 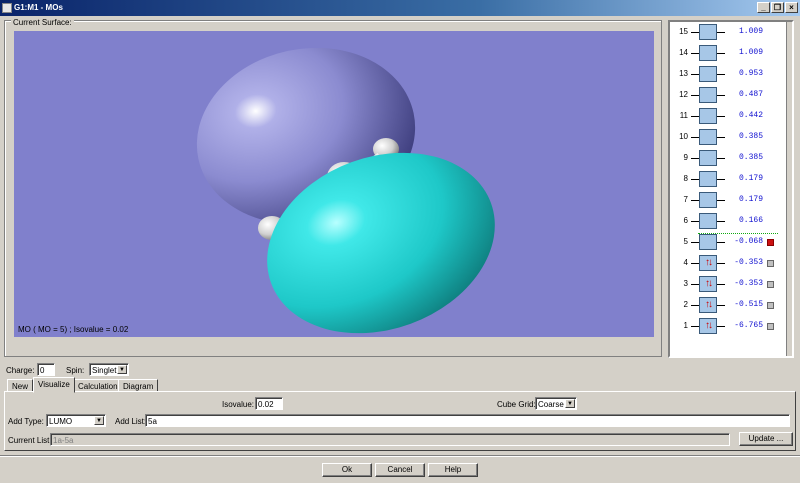 What do you see at coordinates (20, 370) in the screenshot?
I see `charge-label: Charge:` at bounding box center [20, 370].